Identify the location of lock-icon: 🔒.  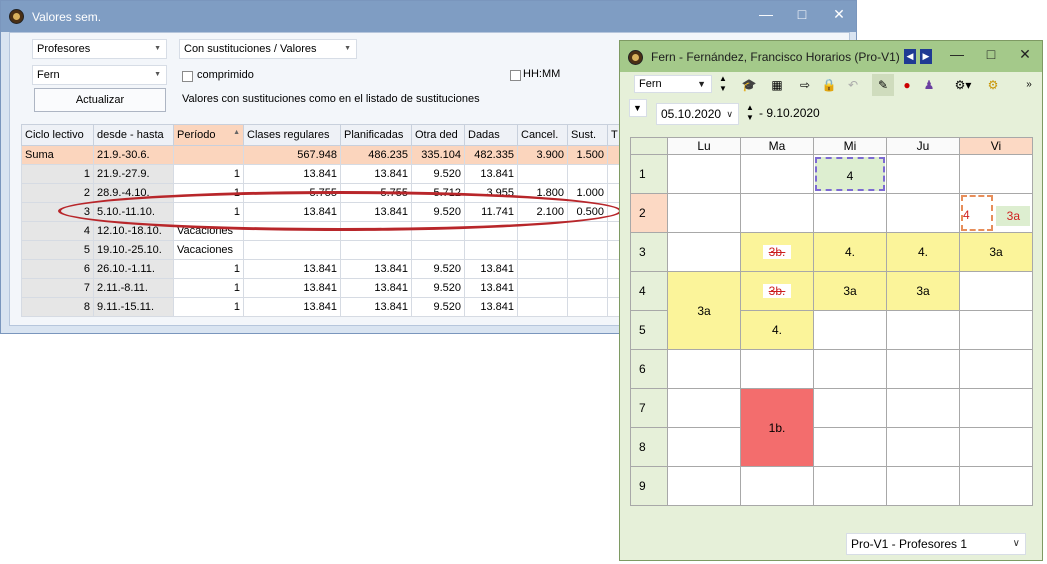
(829, 85).